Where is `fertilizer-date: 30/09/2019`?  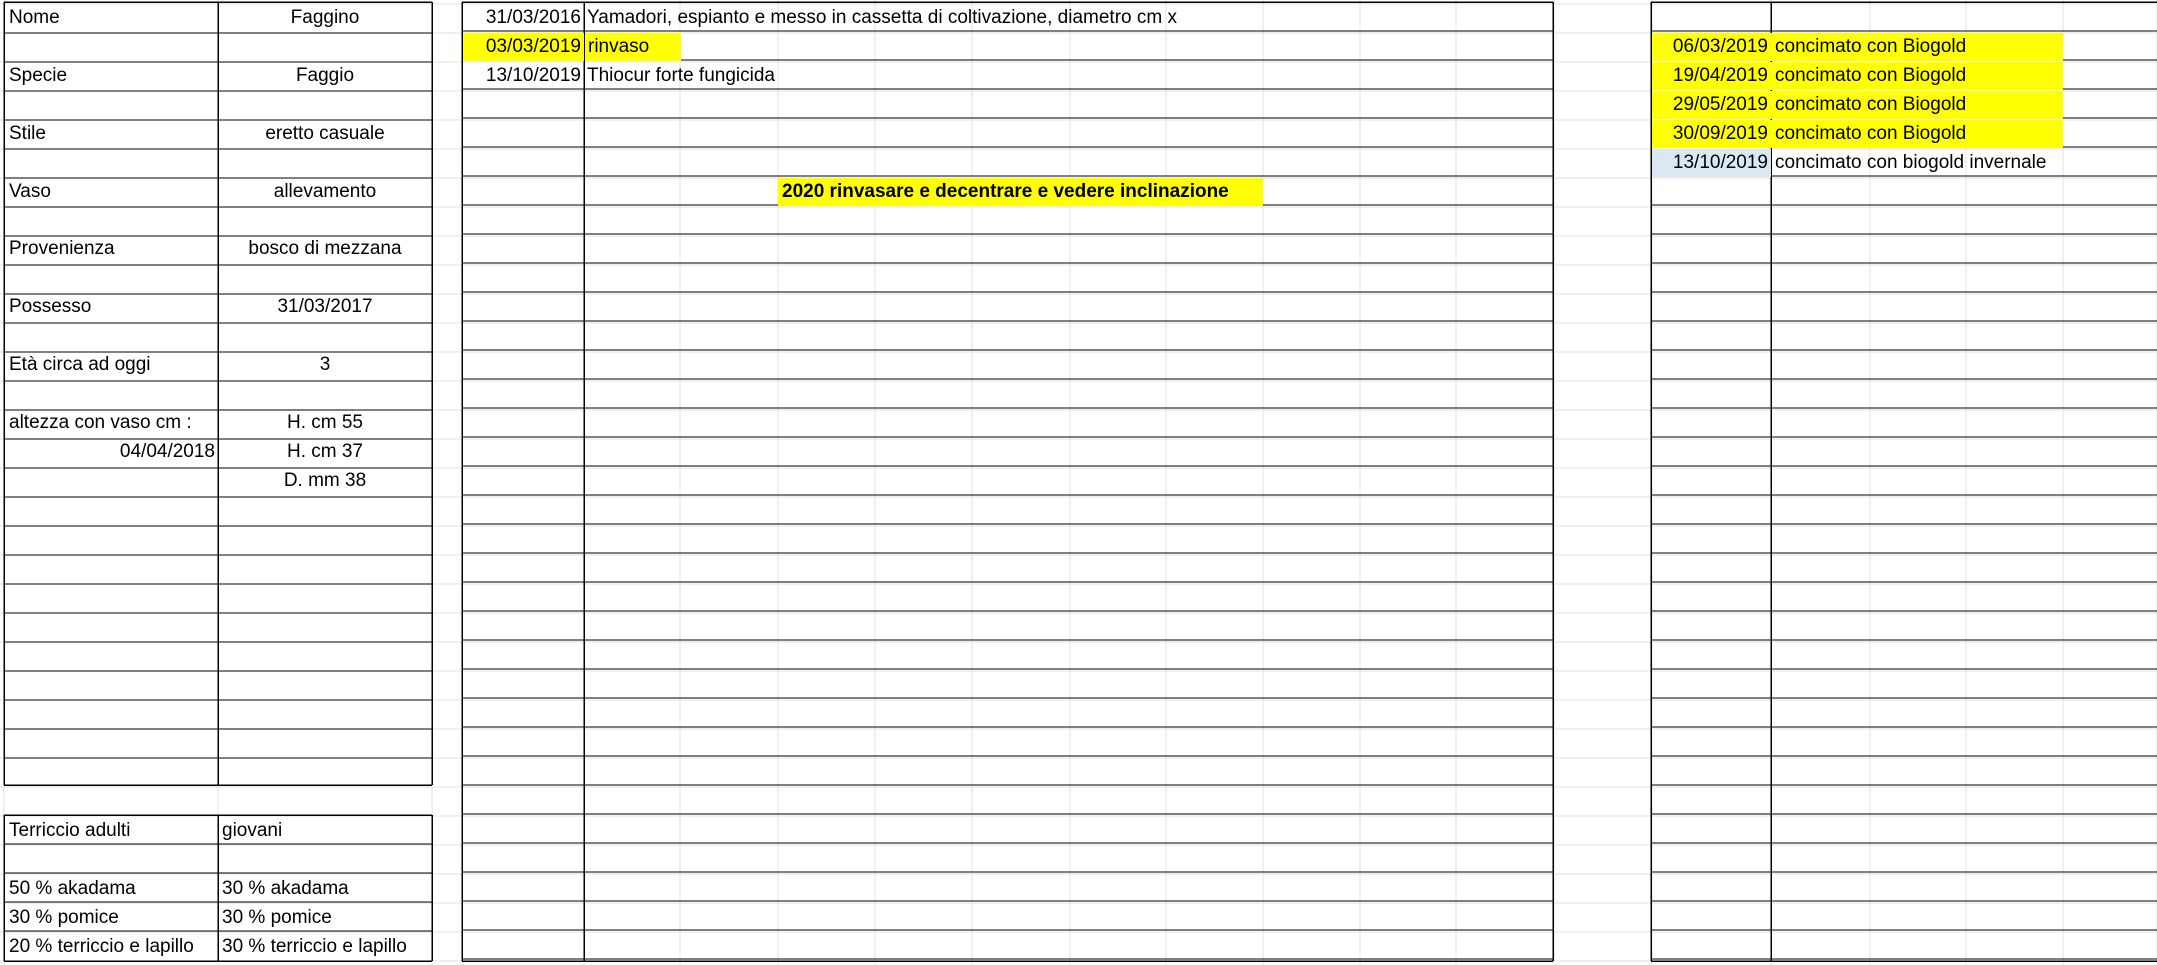
fertilizer-date: 30/09/2019 is located at coordinates (1711, 134).